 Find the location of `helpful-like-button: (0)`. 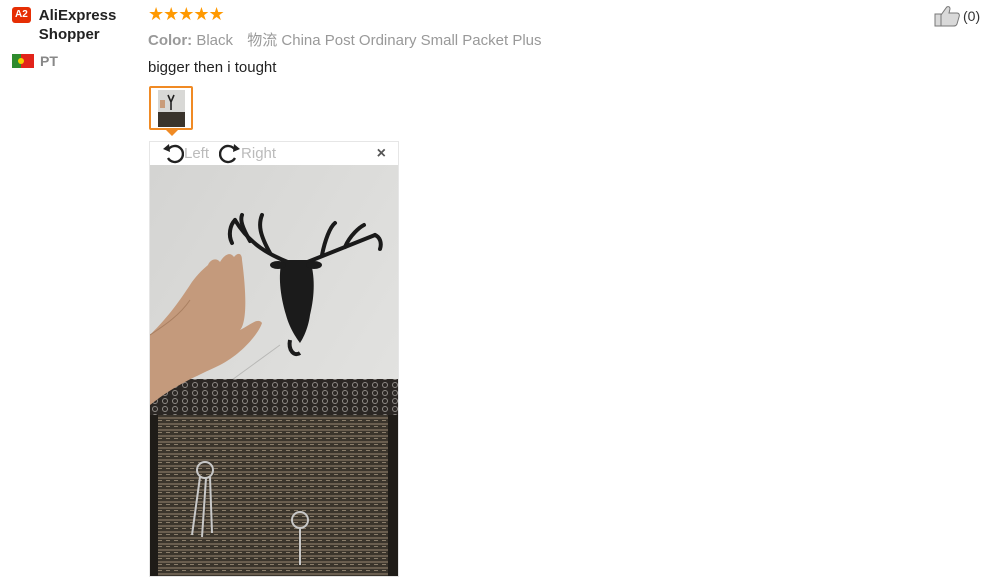

helpful-like-button: (0) is located at coordinates (957, 16).